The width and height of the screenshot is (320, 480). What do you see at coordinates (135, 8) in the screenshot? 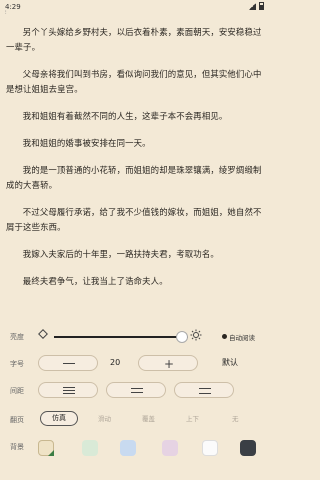
I see `status-bar: 4:29 ⁝` at bounding box center [135, 8].